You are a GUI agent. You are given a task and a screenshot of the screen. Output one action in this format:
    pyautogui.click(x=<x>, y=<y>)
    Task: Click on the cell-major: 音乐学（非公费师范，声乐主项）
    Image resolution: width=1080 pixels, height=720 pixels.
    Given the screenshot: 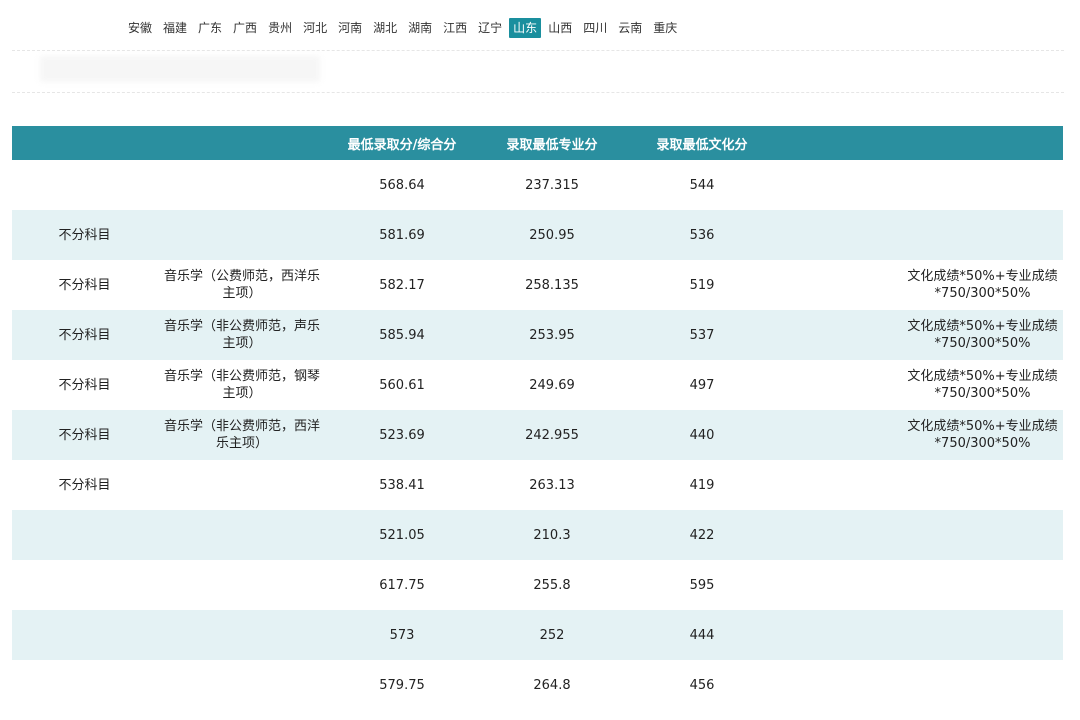 What is the action you would take?
    pyautogui.click(x=242, y=335)
    